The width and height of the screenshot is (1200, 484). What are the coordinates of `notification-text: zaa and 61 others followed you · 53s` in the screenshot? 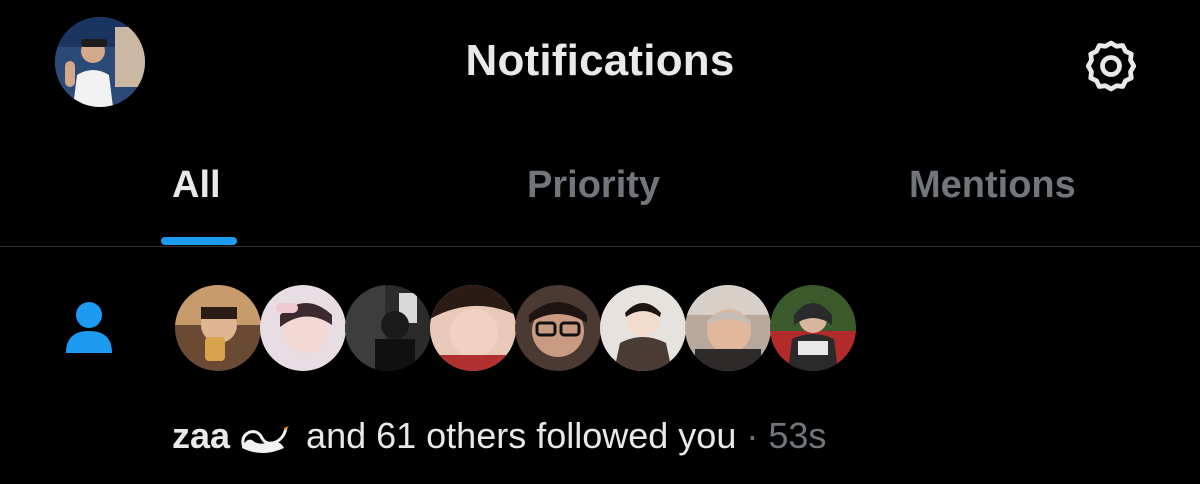 It's located at (499, 436).